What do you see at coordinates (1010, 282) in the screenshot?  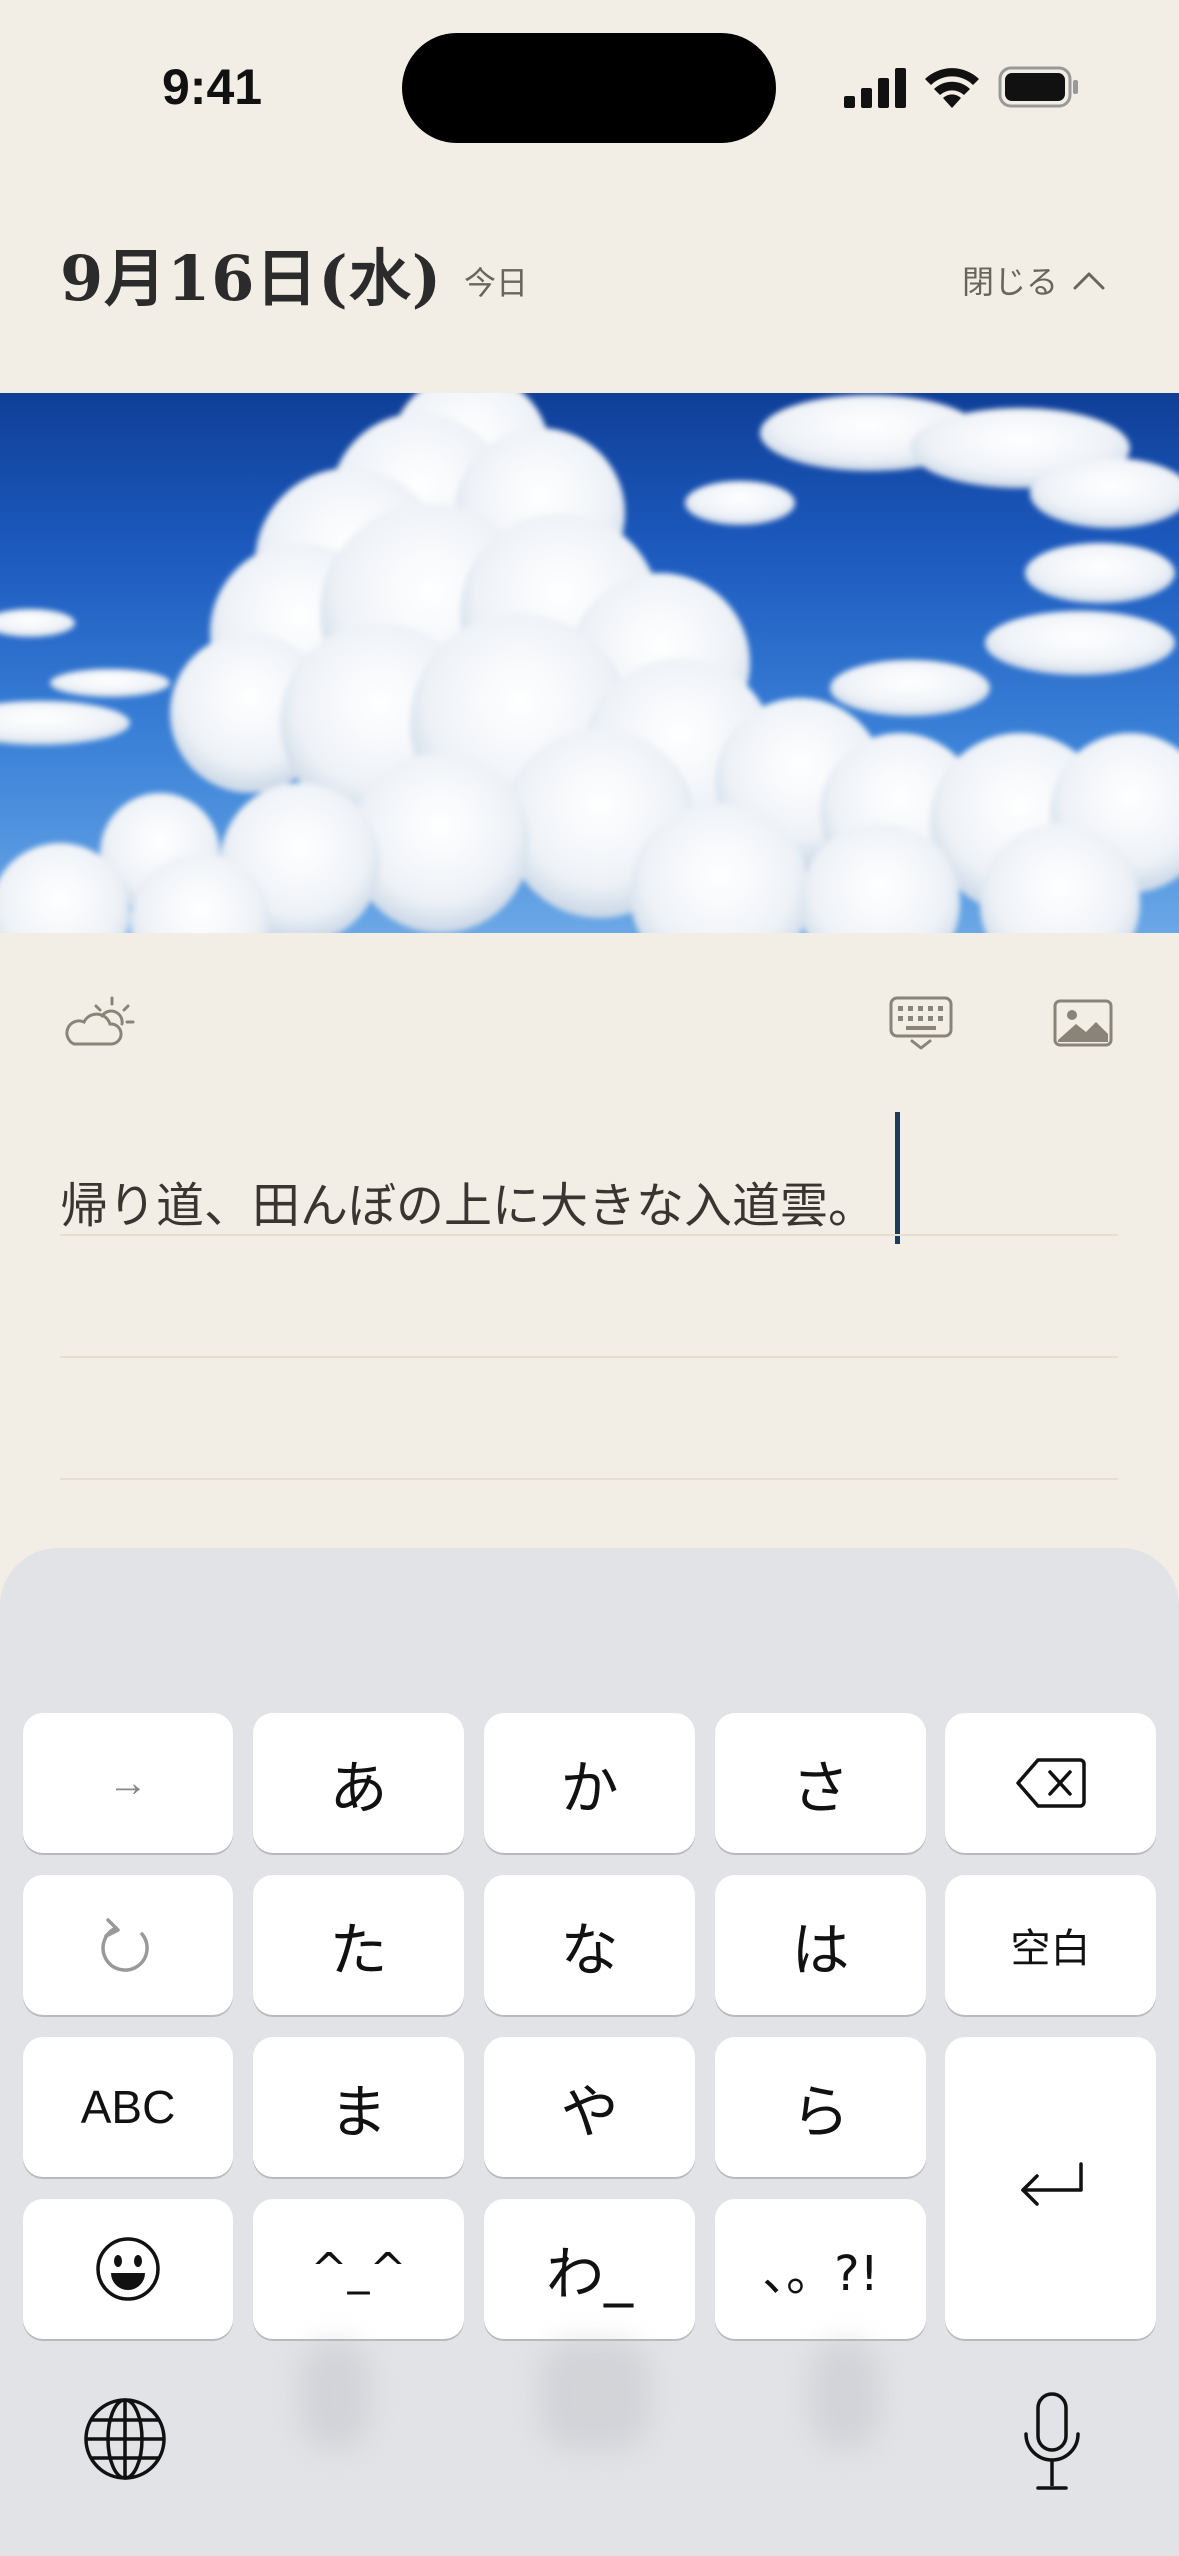 I see `close-button-label: 閉じる` at bounding box center [1010, 282].